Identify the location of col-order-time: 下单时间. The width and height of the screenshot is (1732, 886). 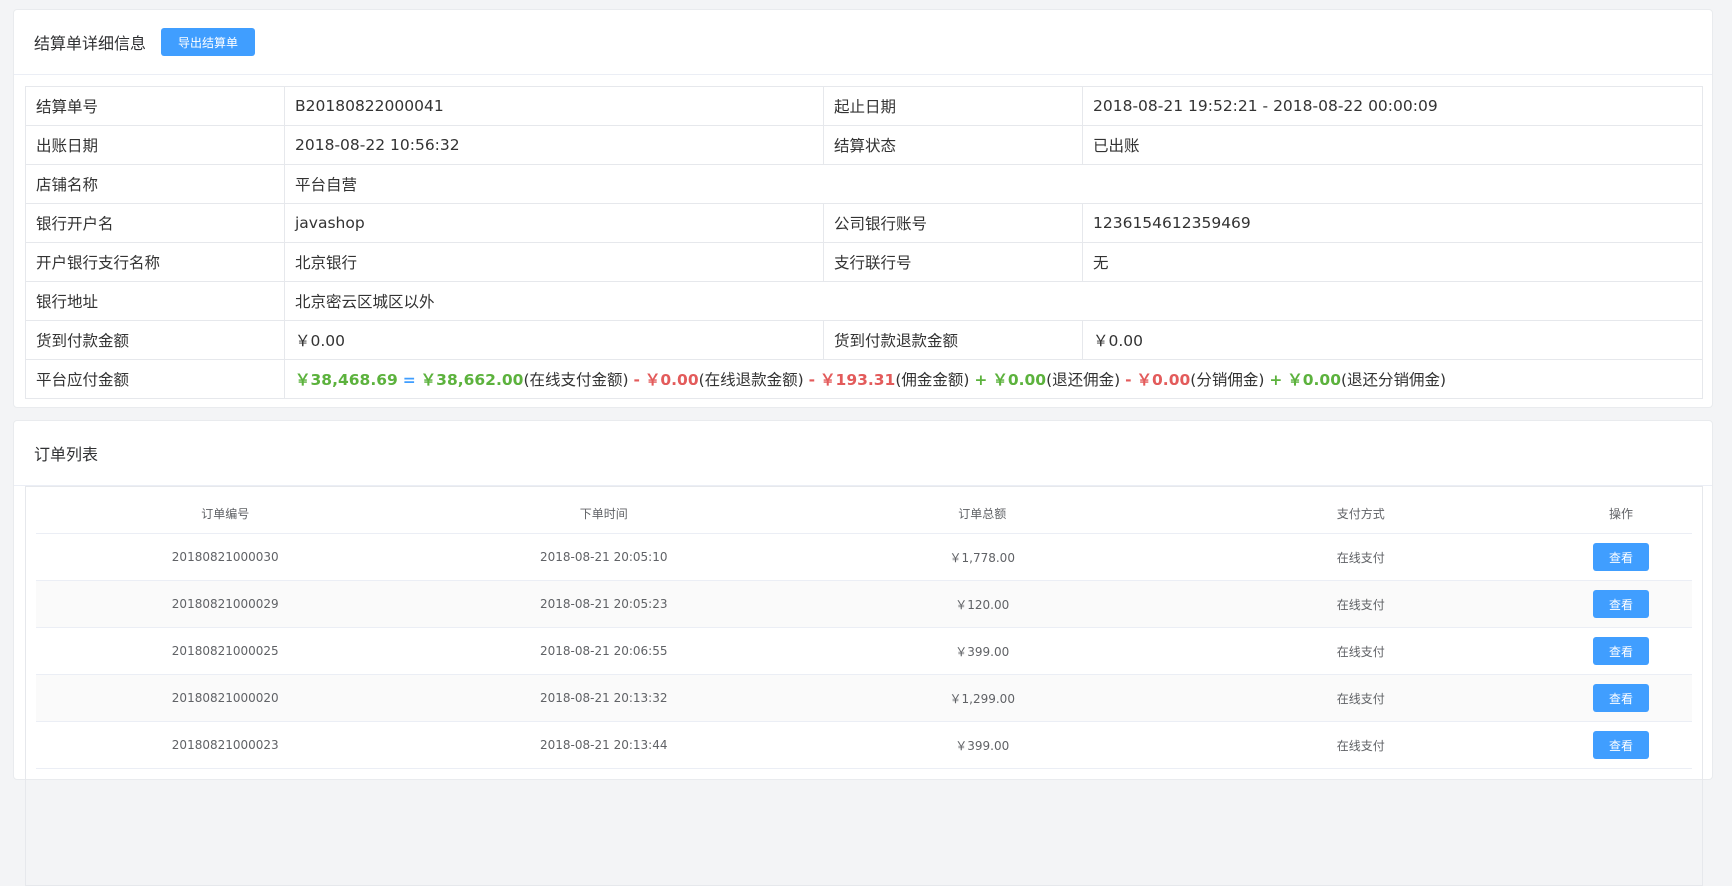
(603, 513).